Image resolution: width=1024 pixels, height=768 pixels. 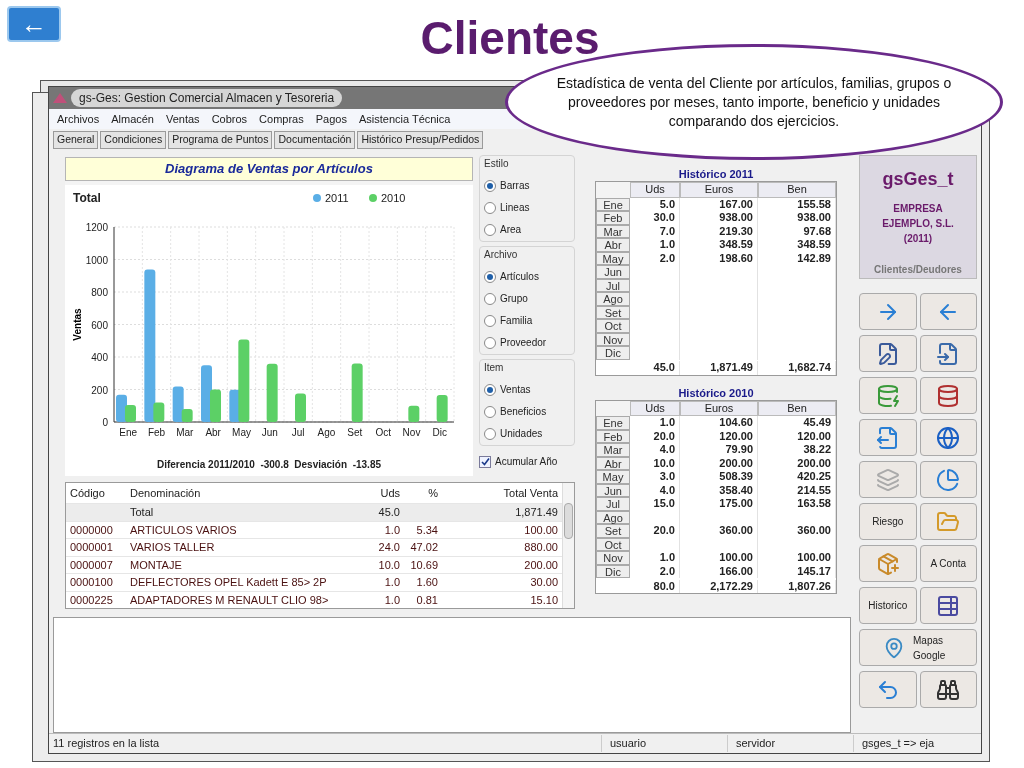 What do you see at coordinates (526, 462) in the screenshot?
I see `checkbox-label: Acumular Año` at bounding box center [526, 462].